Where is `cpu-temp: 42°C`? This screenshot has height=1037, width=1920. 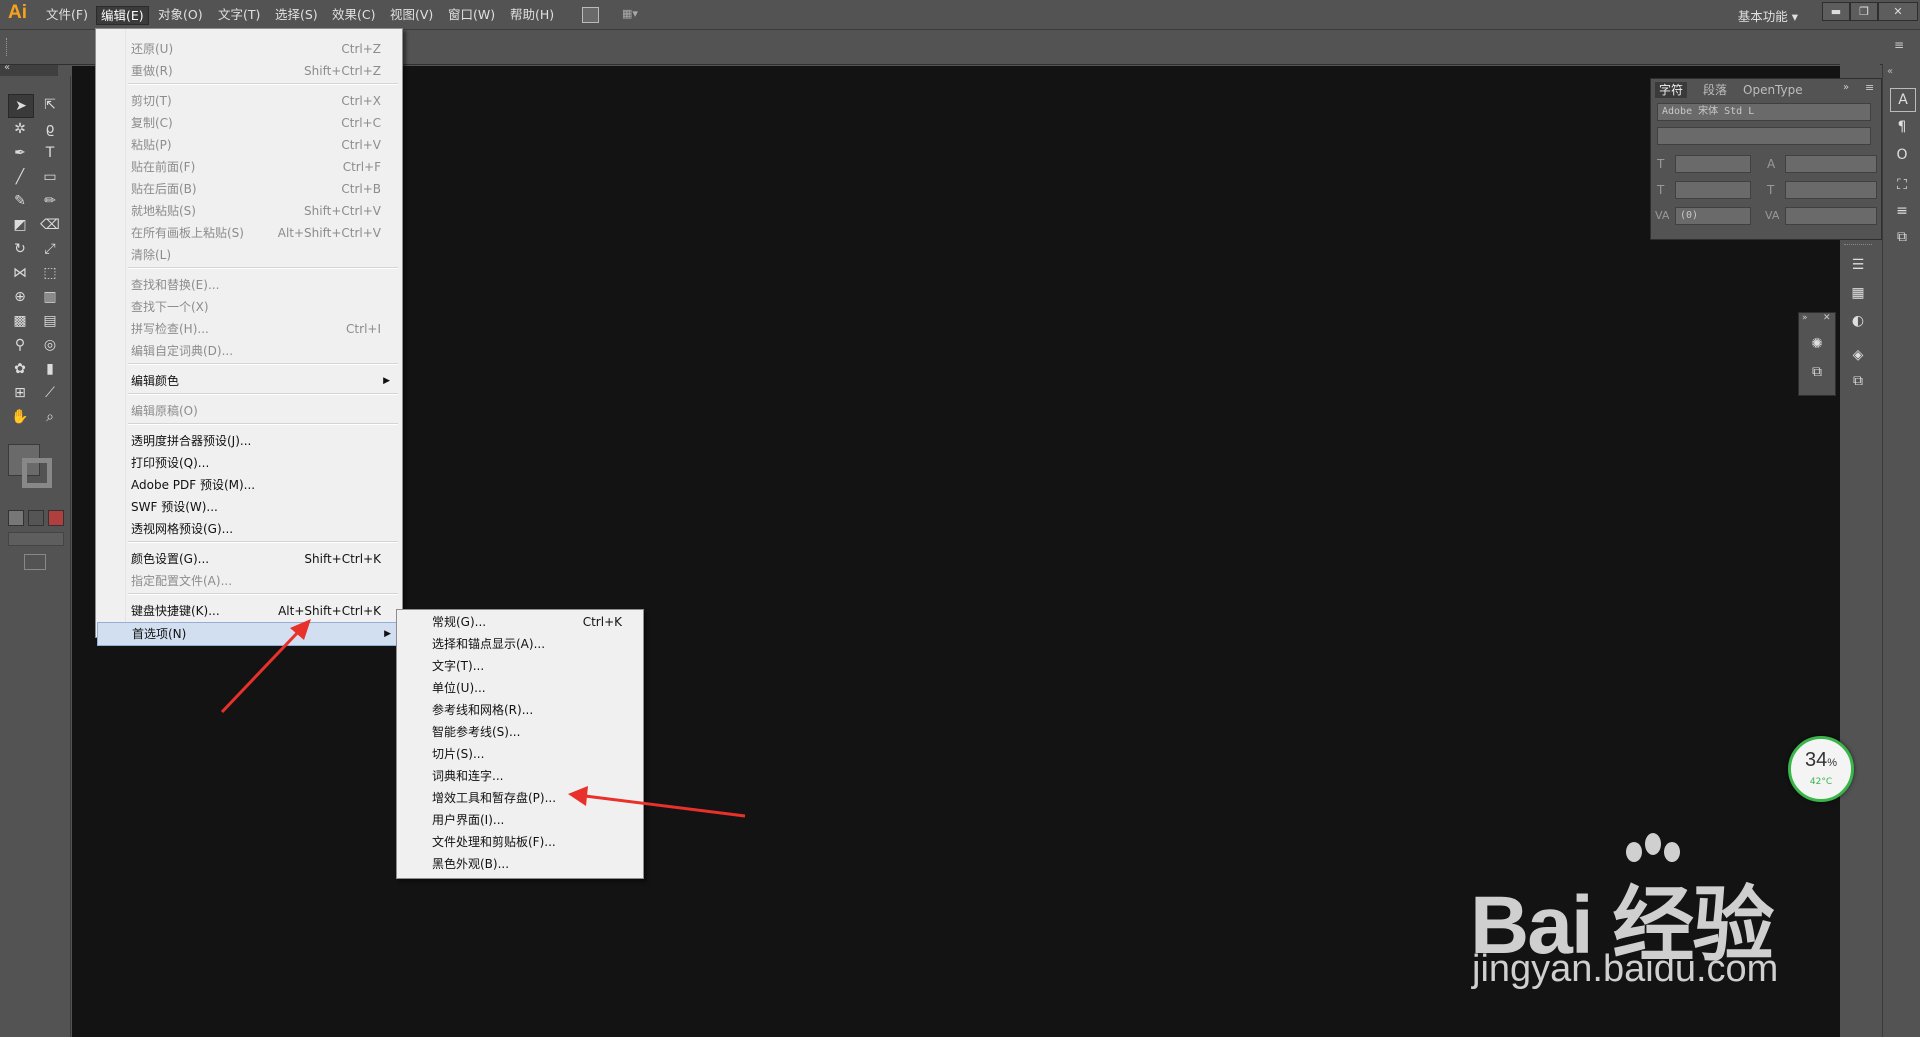 cpu-temp: 42°C is located at coordinates (1821, 782).